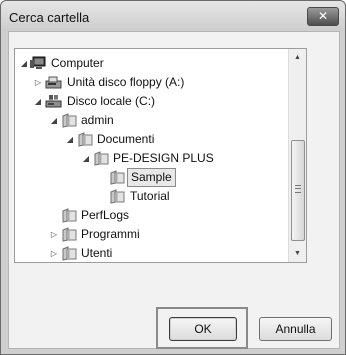  I want to click on tree-item: Sample, so click(150, 177).